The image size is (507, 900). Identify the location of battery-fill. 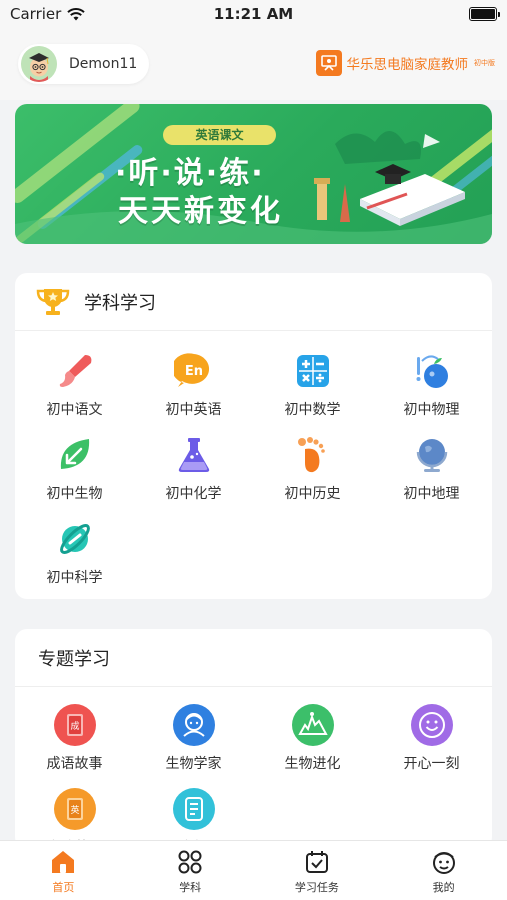
(483, 14).